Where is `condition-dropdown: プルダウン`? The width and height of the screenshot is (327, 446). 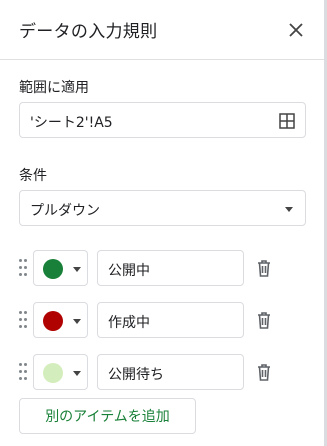 condition-dropdown: プルダウン is located at coordinates (162, 208).